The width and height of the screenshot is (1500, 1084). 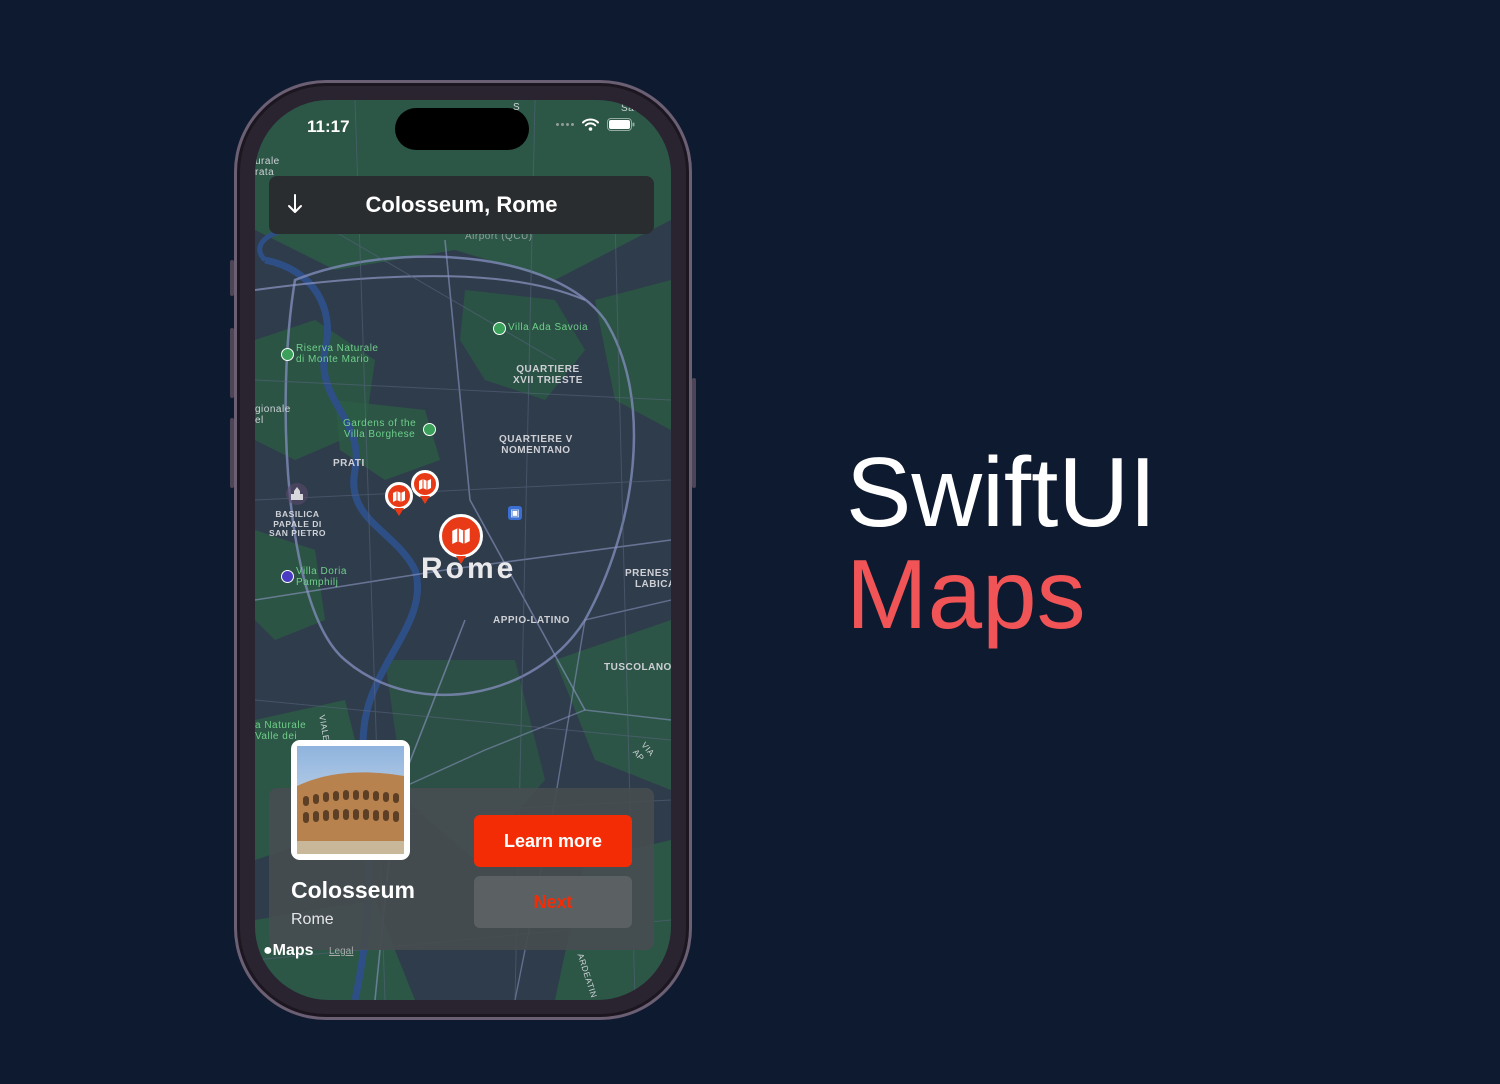 What do you see at coordinates (548, 327) in the screenshot?
I see `map-label-villa-ada: Villa Ada Savoia` at bounding box center [548, 327].